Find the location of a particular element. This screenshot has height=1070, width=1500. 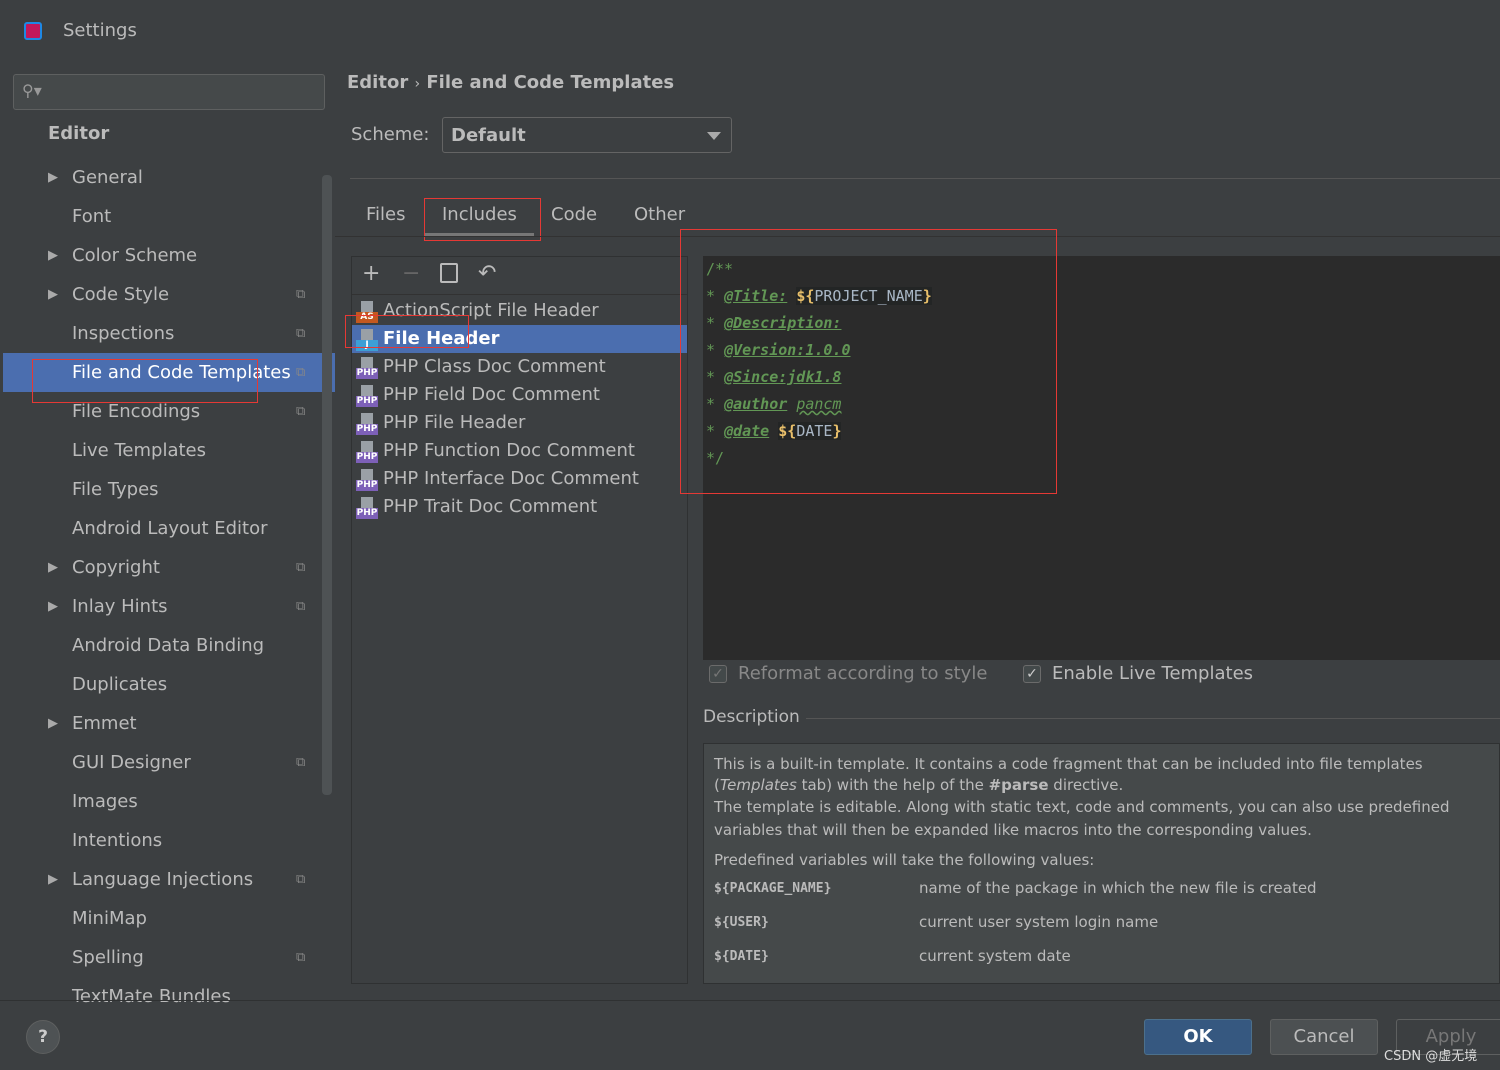

template-name: PHP Interface Doc Comment is located at coordinates (511, 478).